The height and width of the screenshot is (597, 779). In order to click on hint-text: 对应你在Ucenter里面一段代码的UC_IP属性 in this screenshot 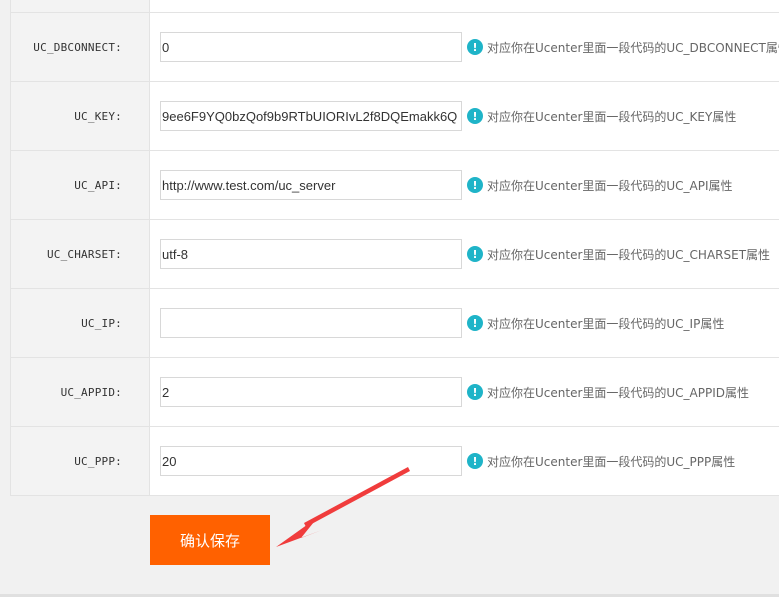, I will do `click(606, 323)`.